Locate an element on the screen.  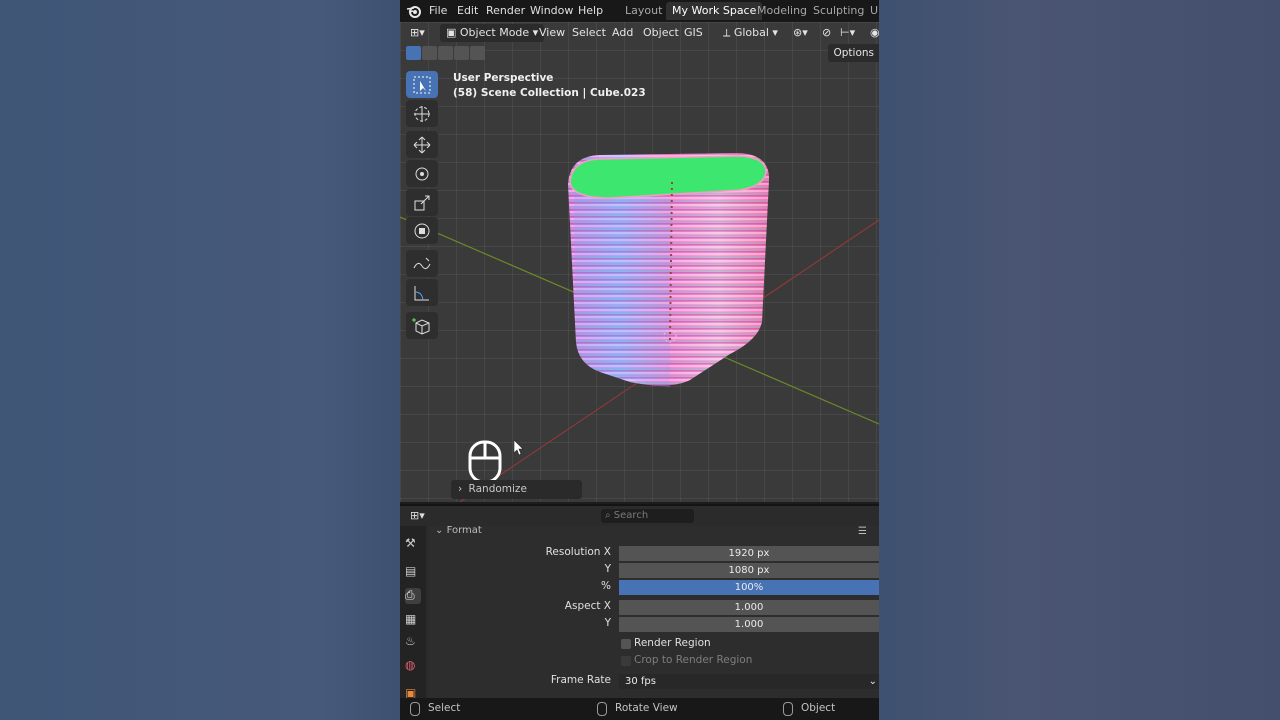
aspect-y-label: Y is located at coordinates (607, 623).